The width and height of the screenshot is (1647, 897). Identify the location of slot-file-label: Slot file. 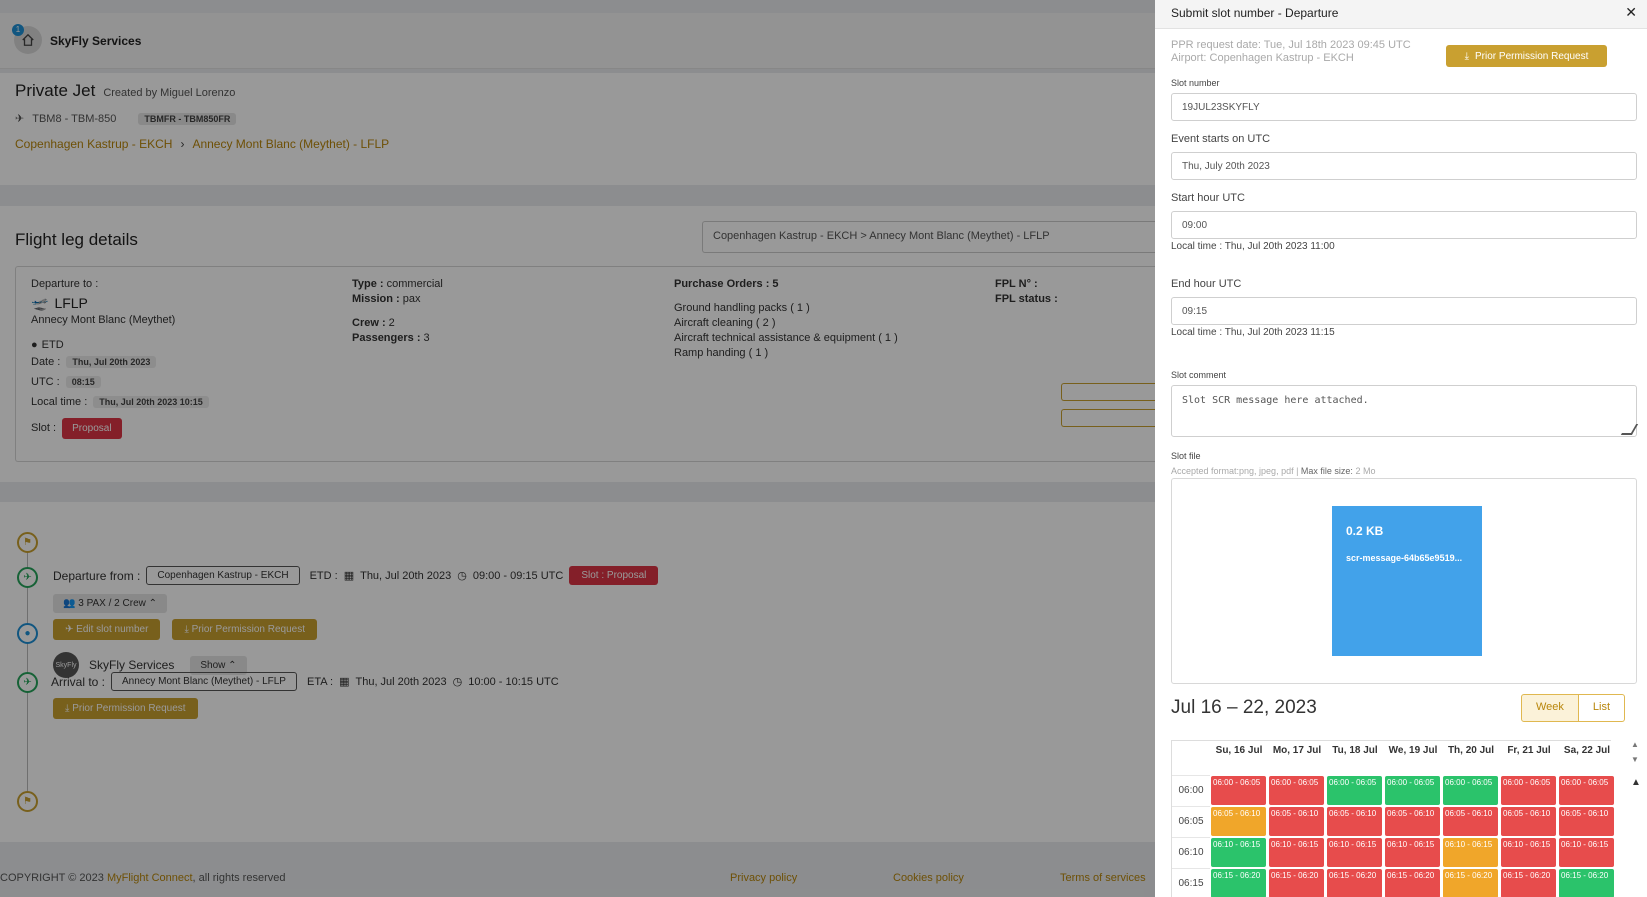
(1186, 456).